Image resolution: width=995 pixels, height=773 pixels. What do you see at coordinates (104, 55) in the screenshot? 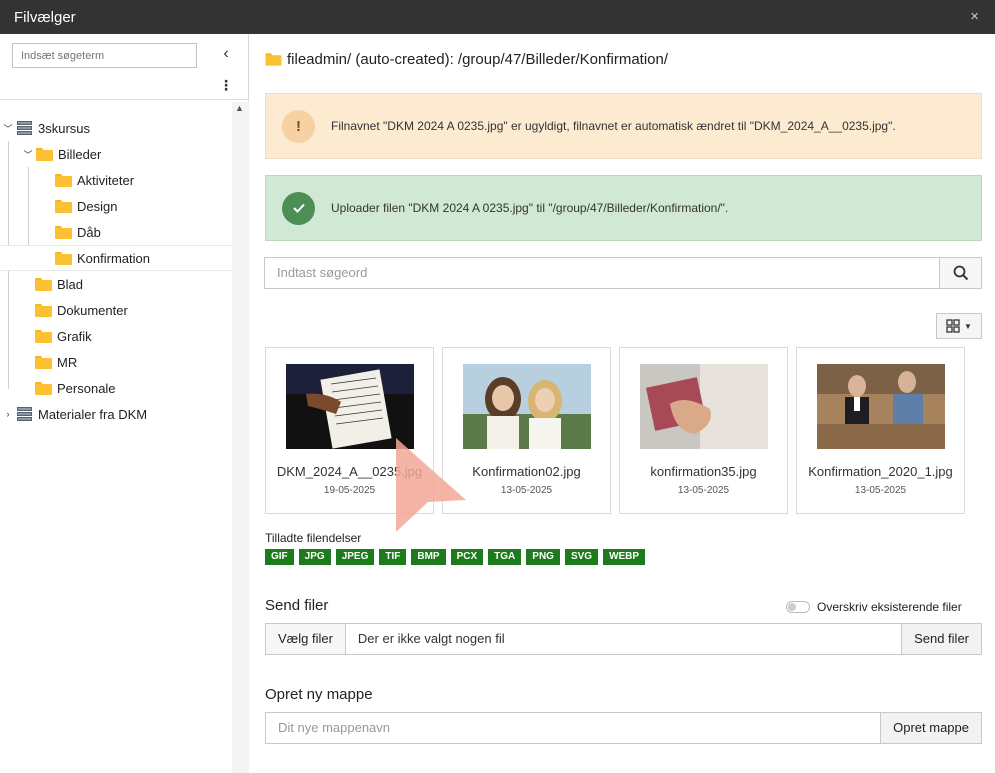
I see `tree-search-input` at bounding box center [104, 55].